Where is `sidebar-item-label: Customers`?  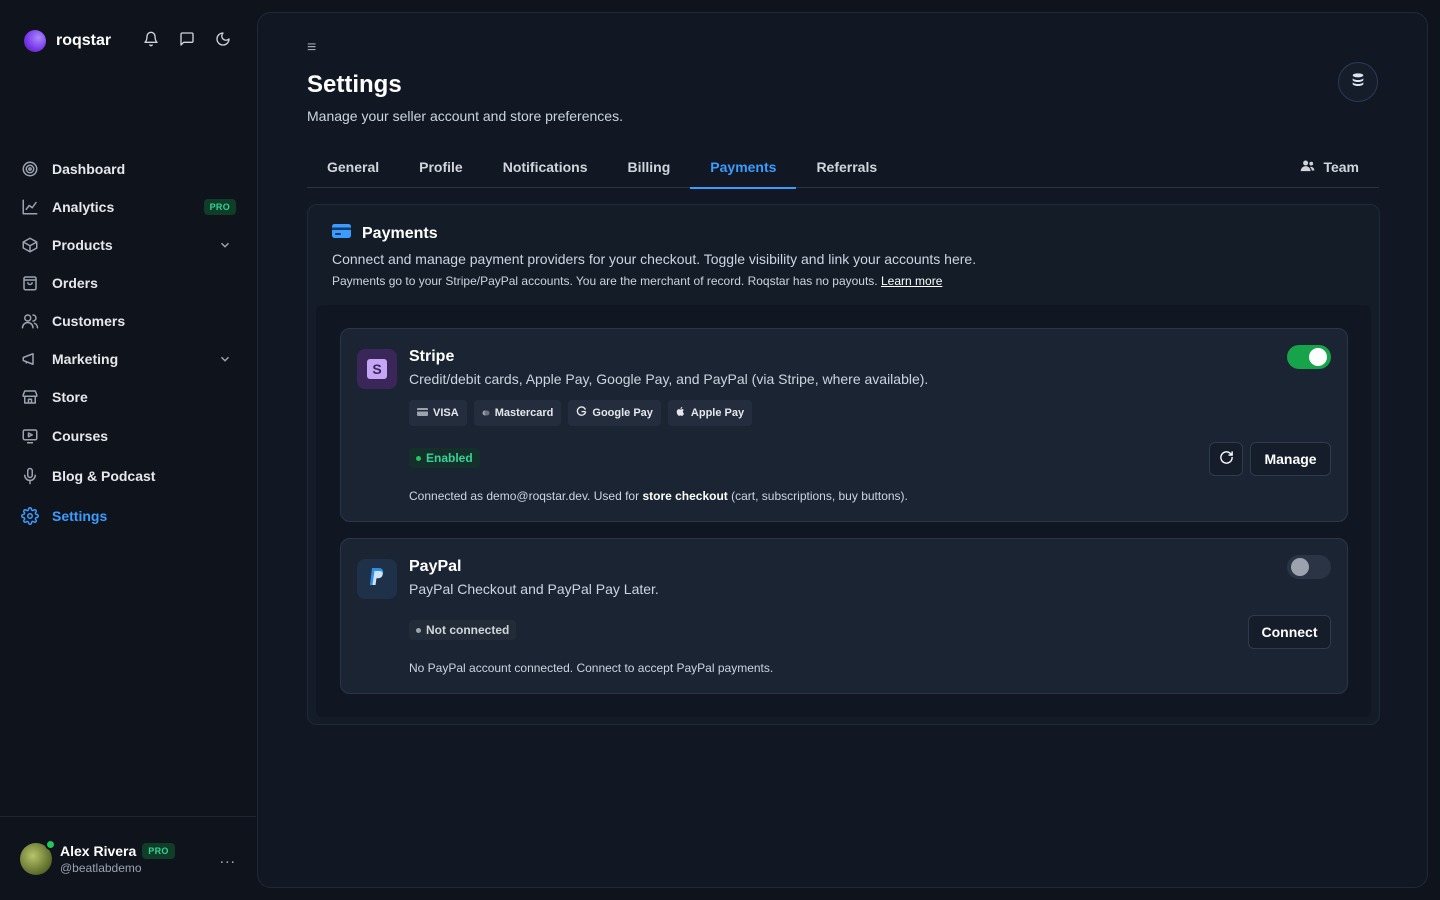 sidebar-item-label: Customers is located at coordinates (89, 321).